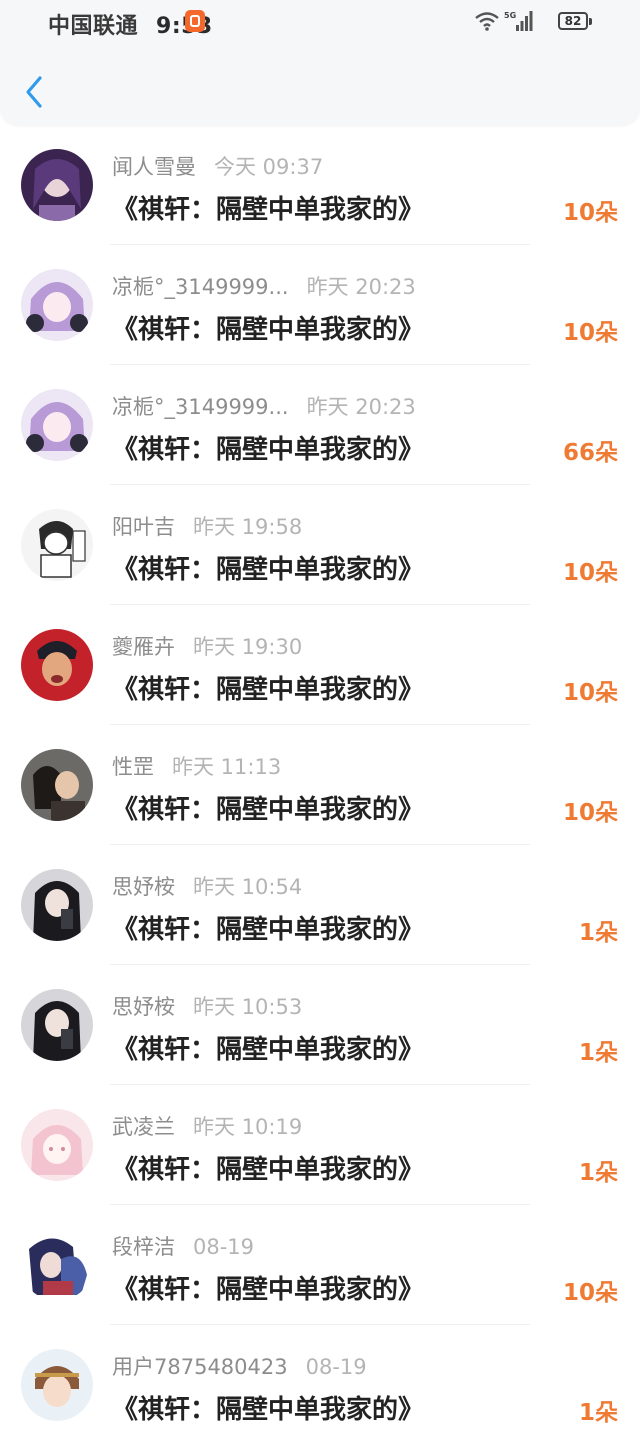  I want to click on user-name: 阳叶吉, so click(143, 527).